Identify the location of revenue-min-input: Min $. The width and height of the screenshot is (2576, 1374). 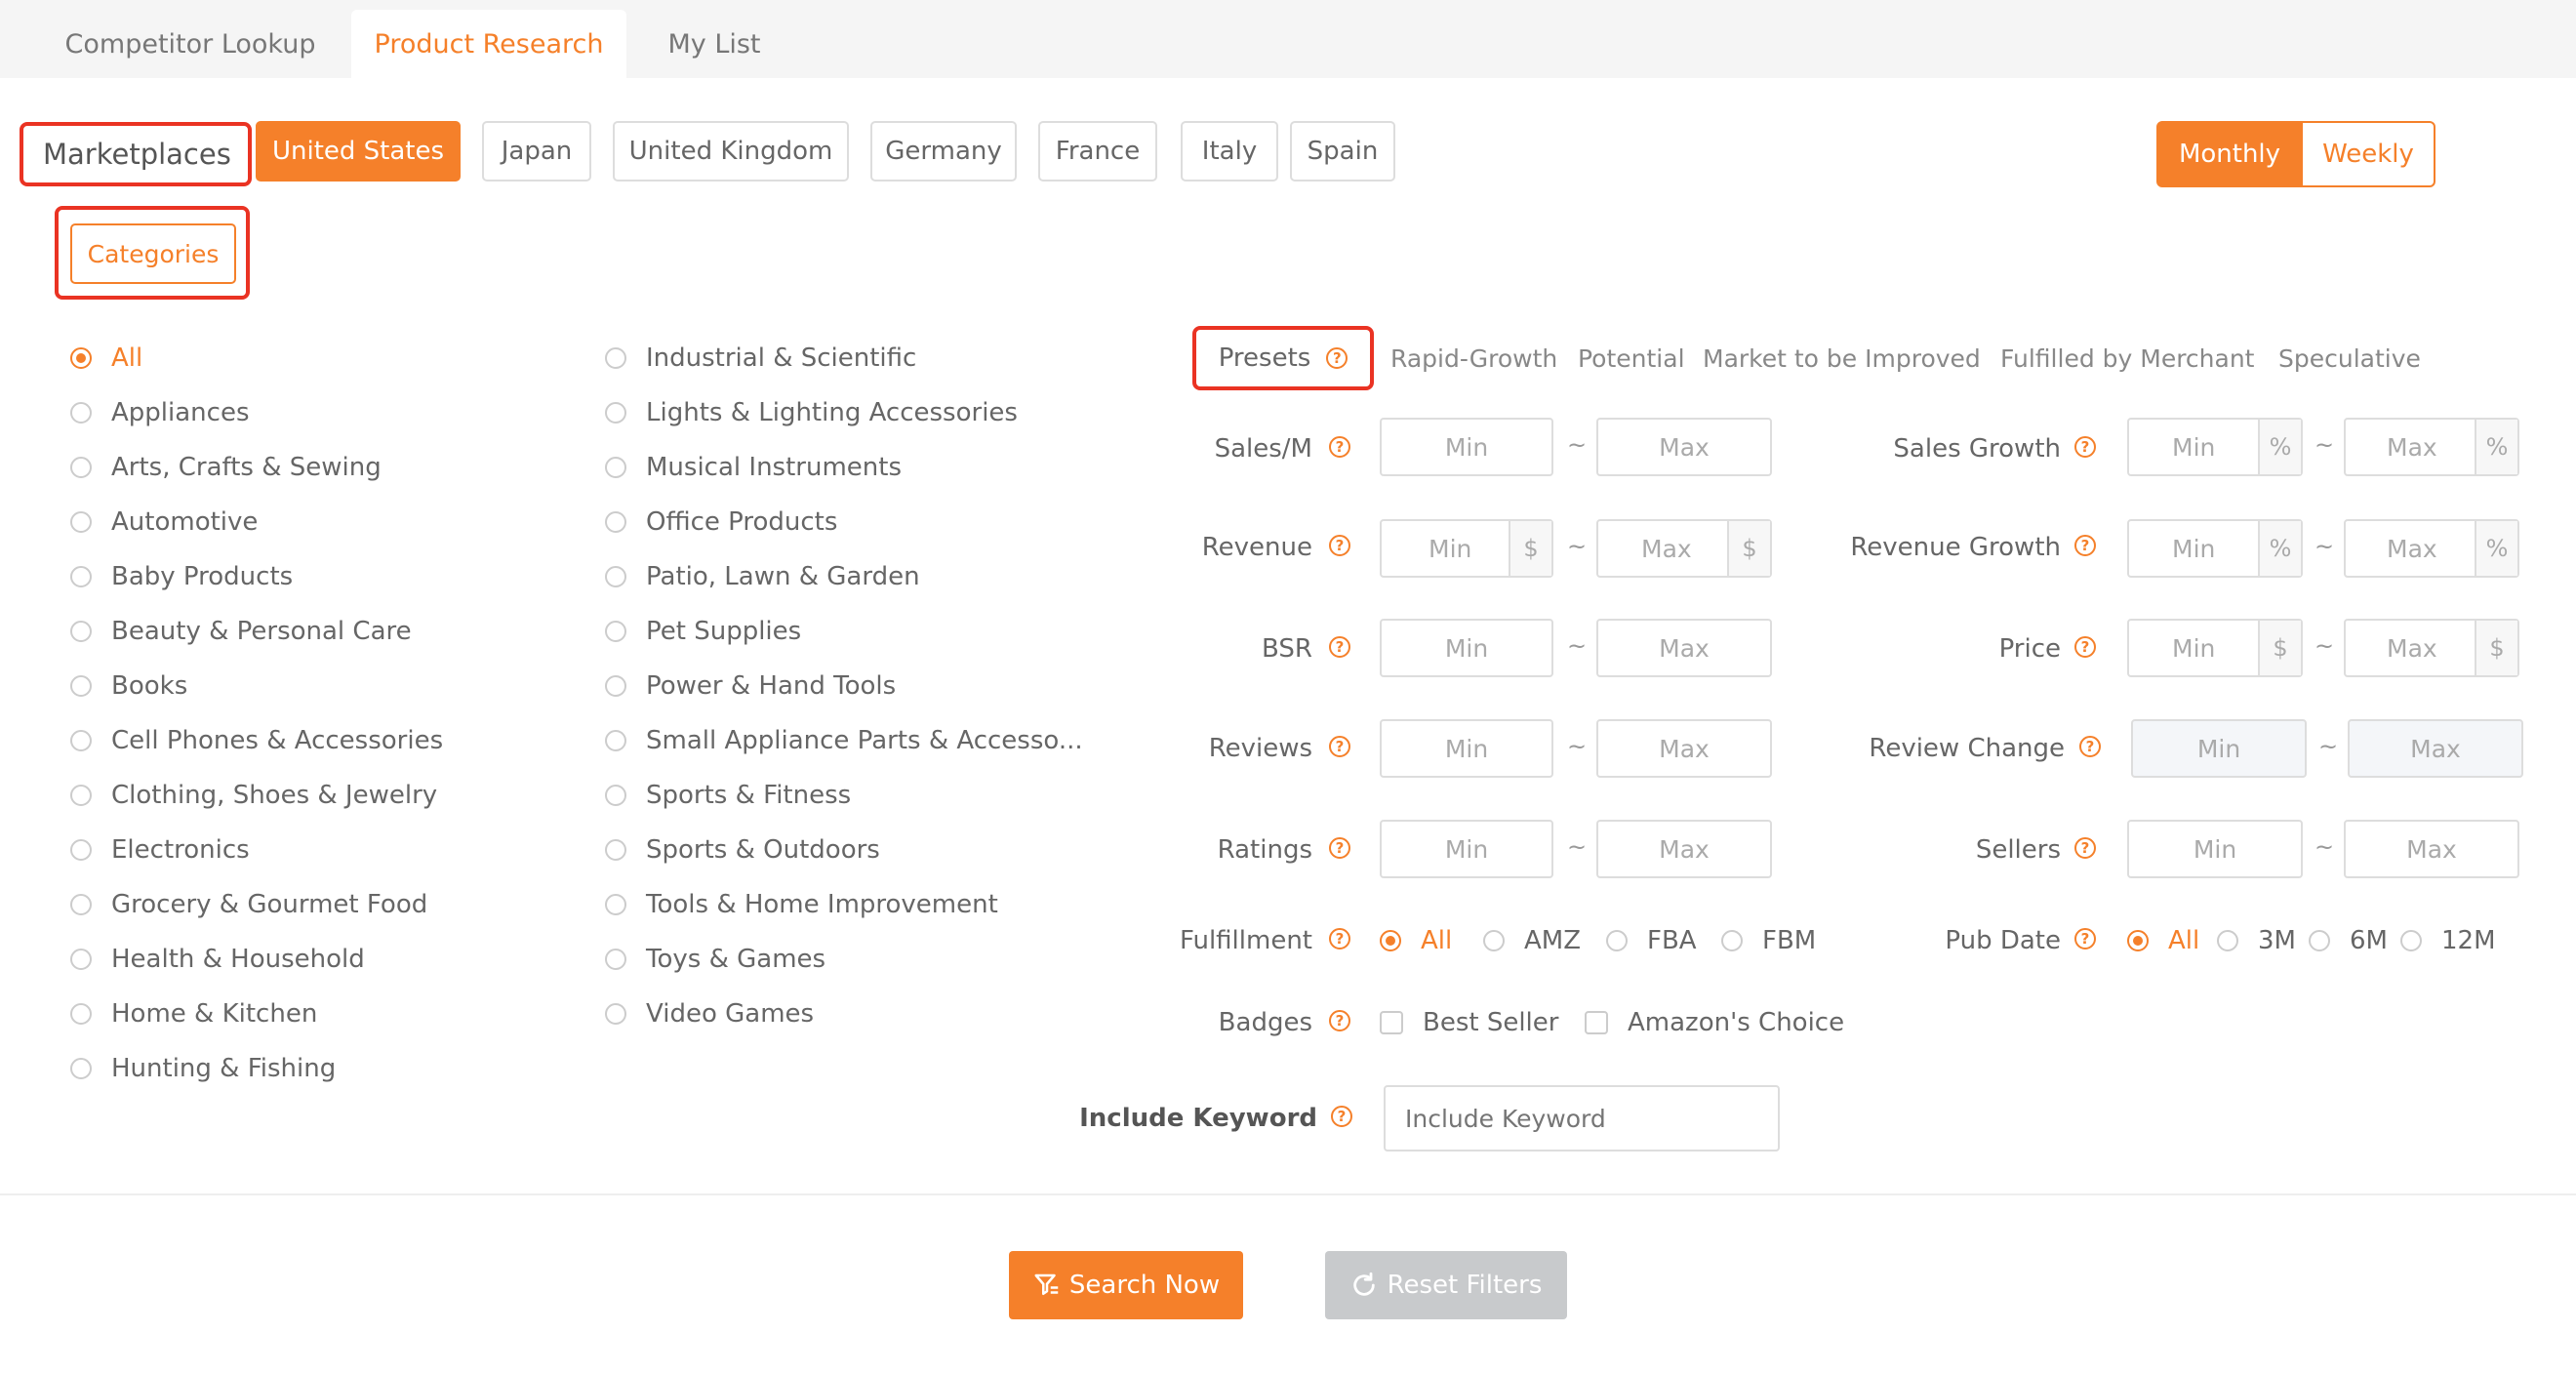
(1466, 548).